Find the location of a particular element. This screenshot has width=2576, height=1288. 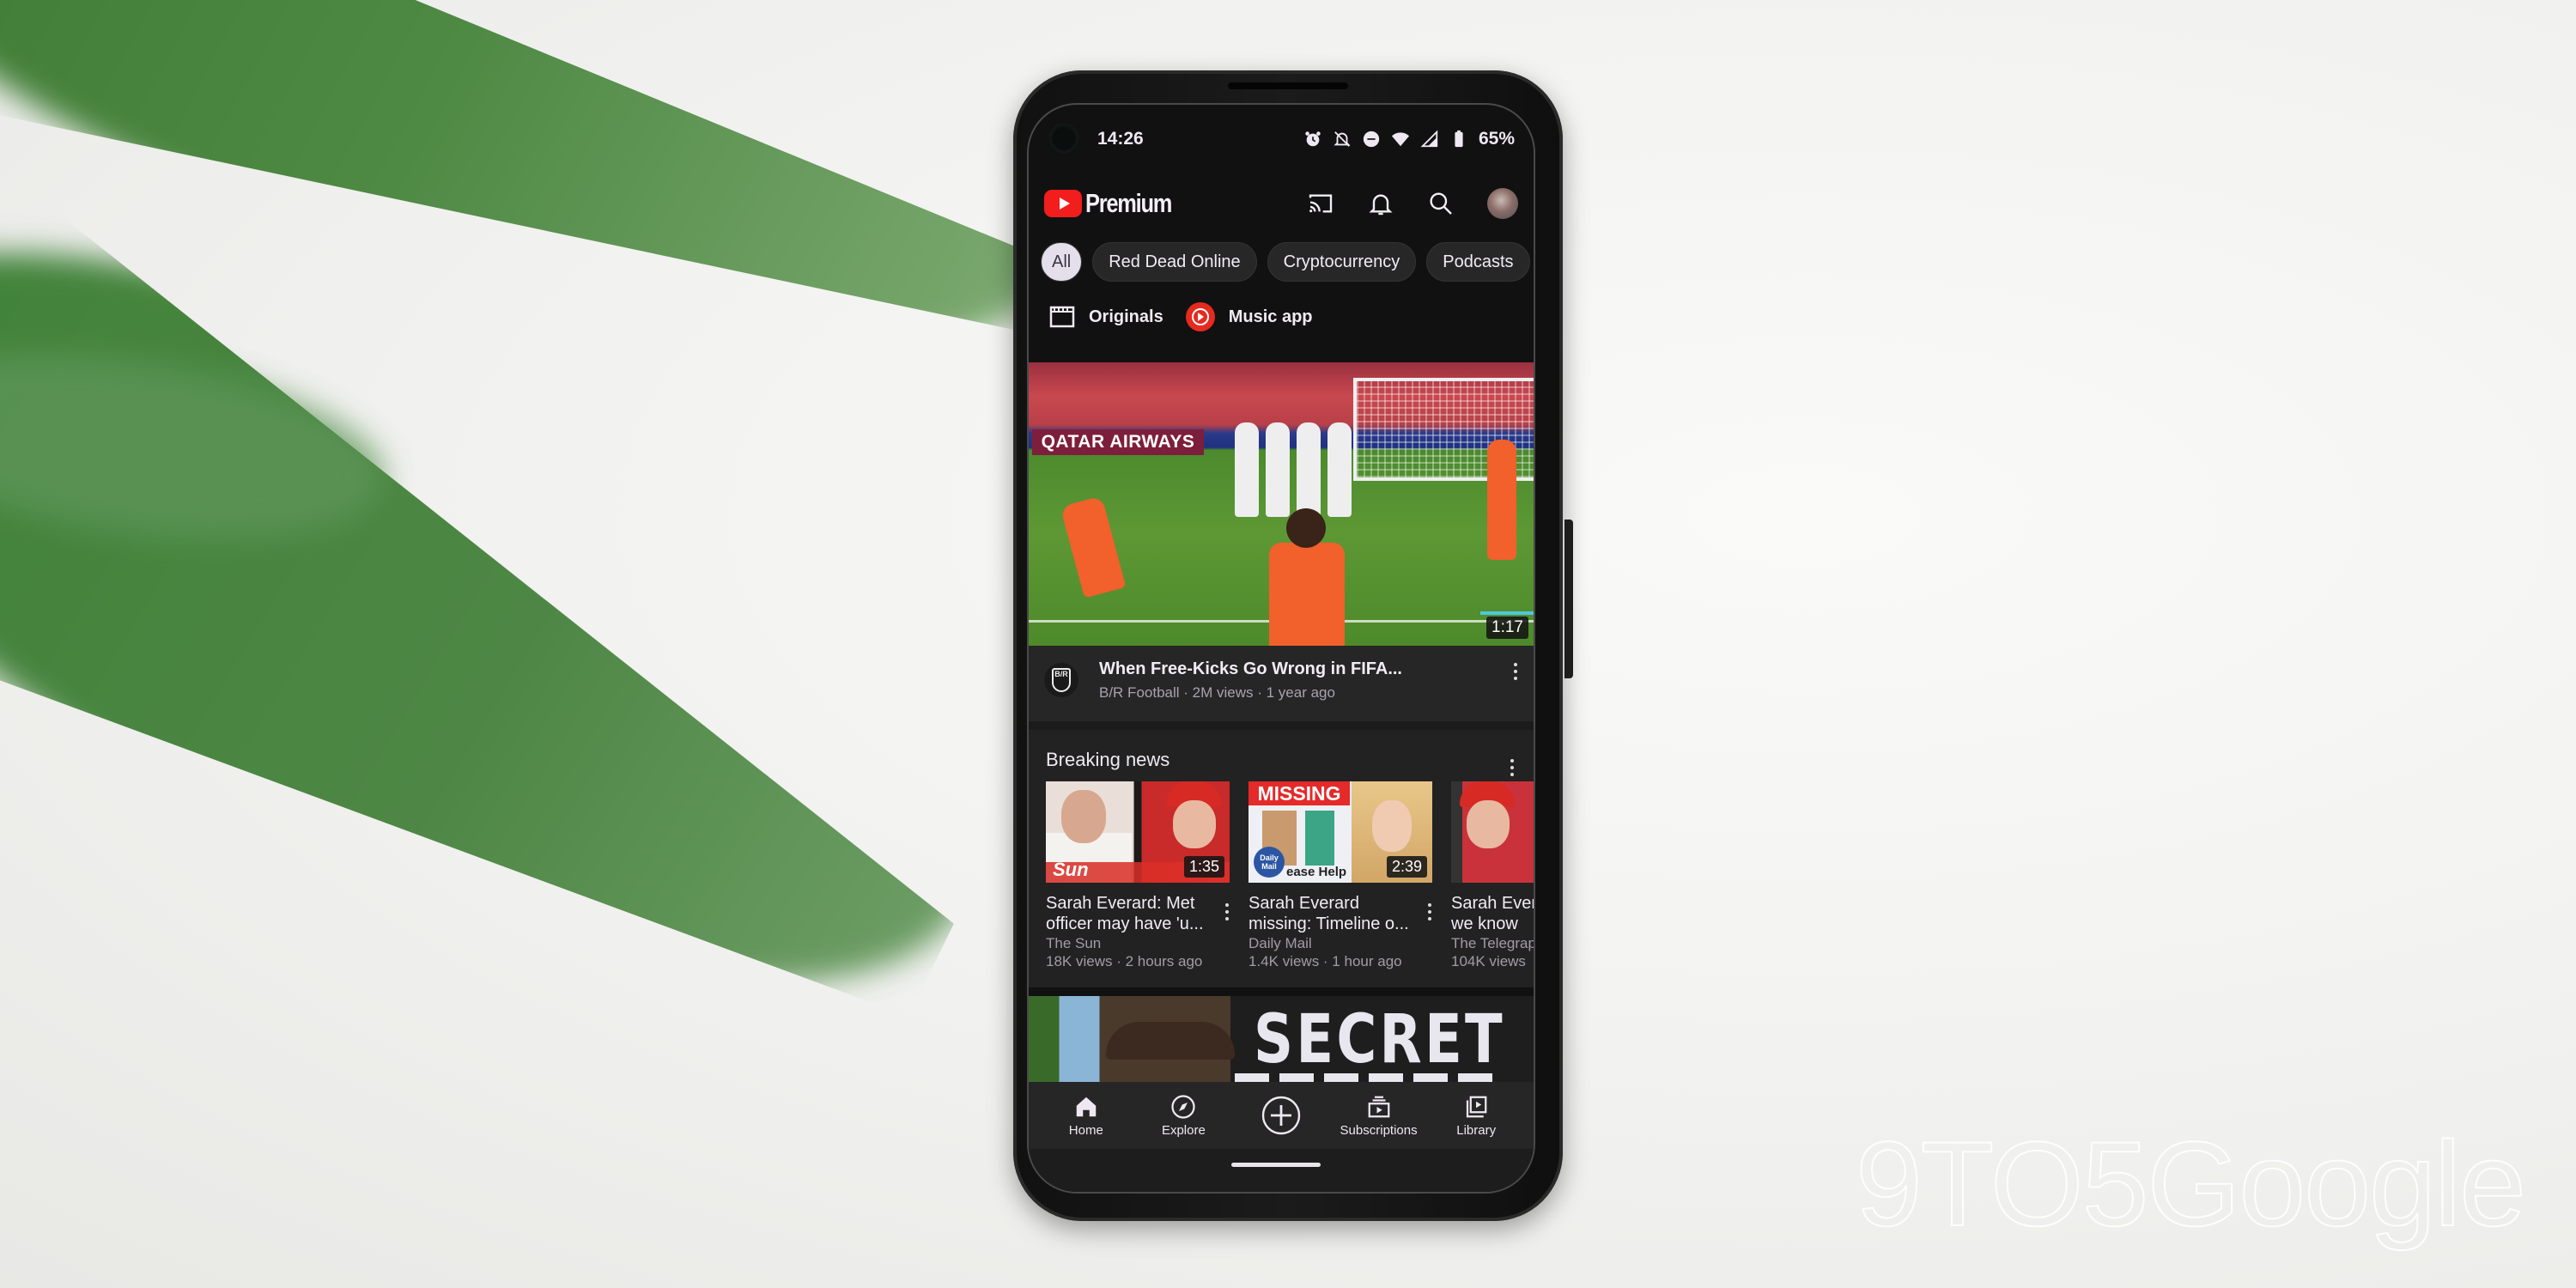

news-stats: 104K views is located at coordinates (1488, 961).